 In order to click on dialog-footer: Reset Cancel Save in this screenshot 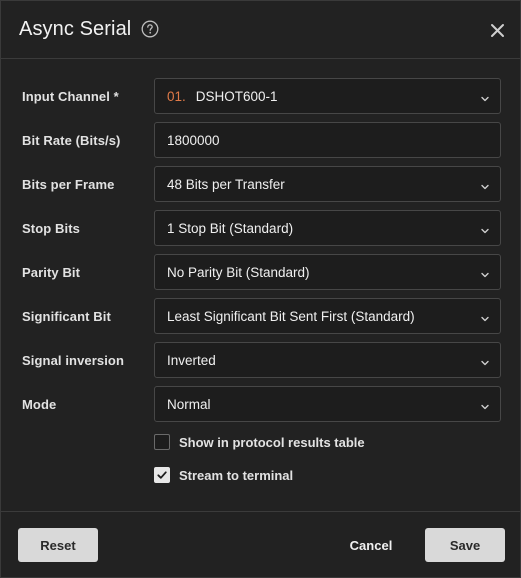, I will do `click(260, 544)`.